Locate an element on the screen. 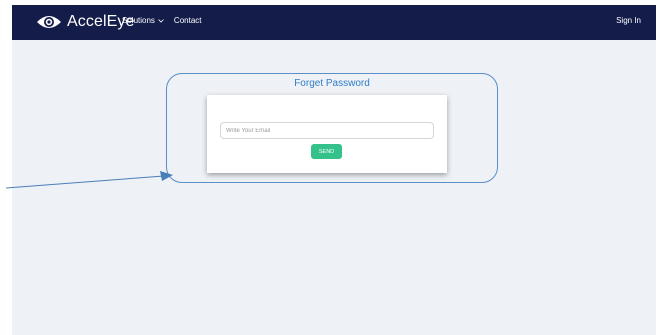 This screenshot has width=665, height=335. sign-in-link: Sign In is located at coordinates (628, 20).